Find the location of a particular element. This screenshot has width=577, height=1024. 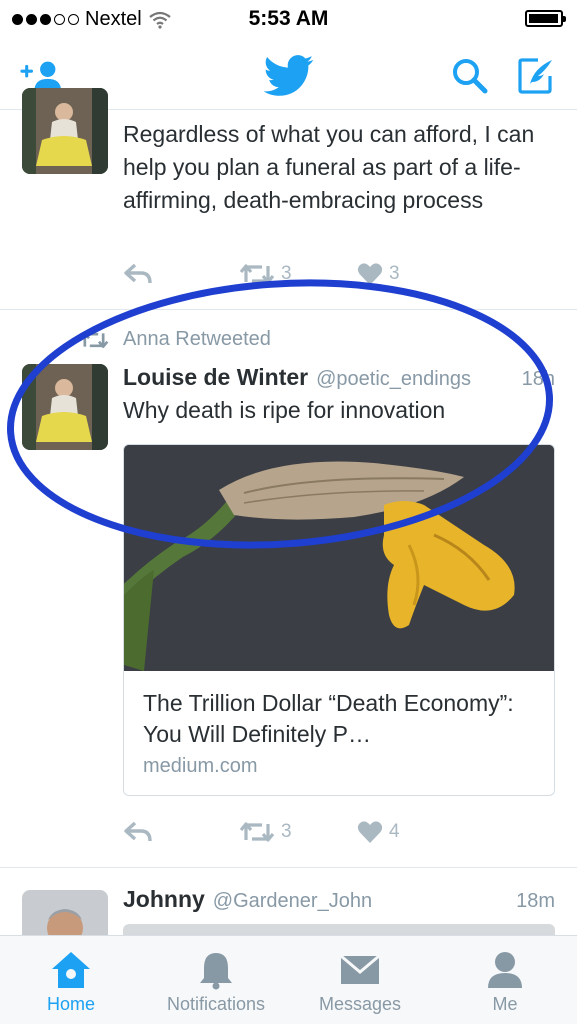

like-button: 4 is located at coordinates (378, 832).